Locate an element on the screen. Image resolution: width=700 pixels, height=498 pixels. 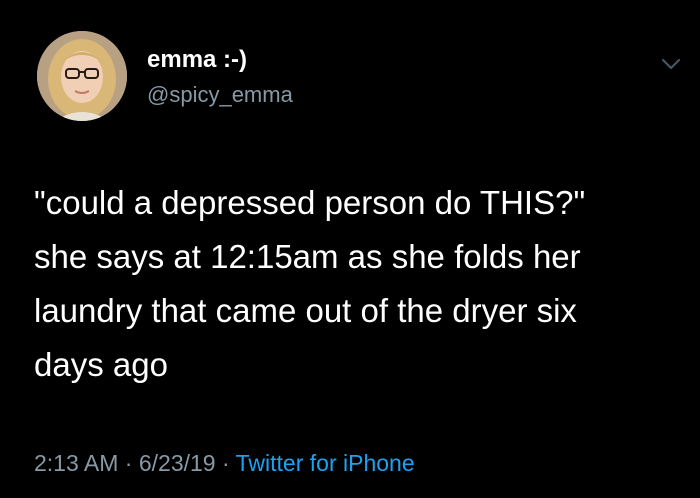
tweet-date: 6/23/19 is located at coordinates (177, 463).